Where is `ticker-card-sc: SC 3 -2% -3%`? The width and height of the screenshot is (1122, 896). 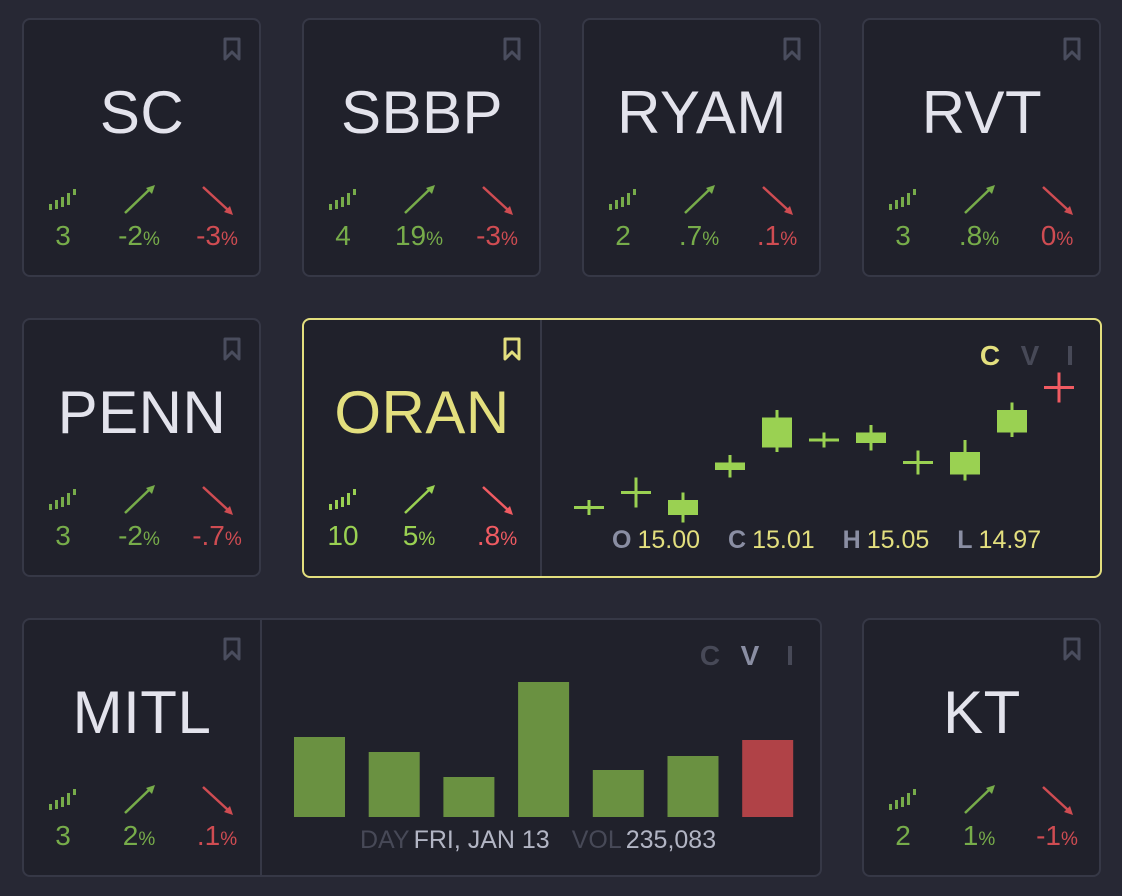
ticker-card-sc: SC 3 -2% -3% is located at coordinates (141, 147).